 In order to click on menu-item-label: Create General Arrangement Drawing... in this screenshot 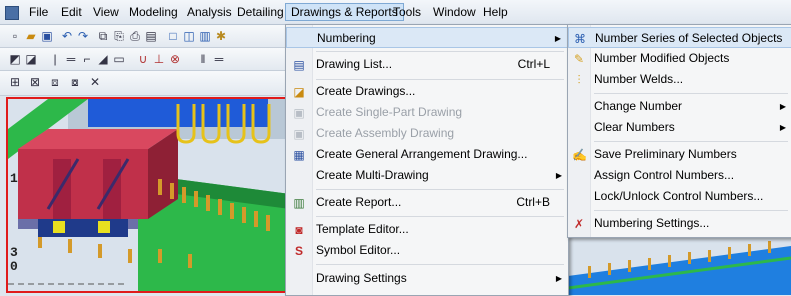, I will do `click(422, 154)`.